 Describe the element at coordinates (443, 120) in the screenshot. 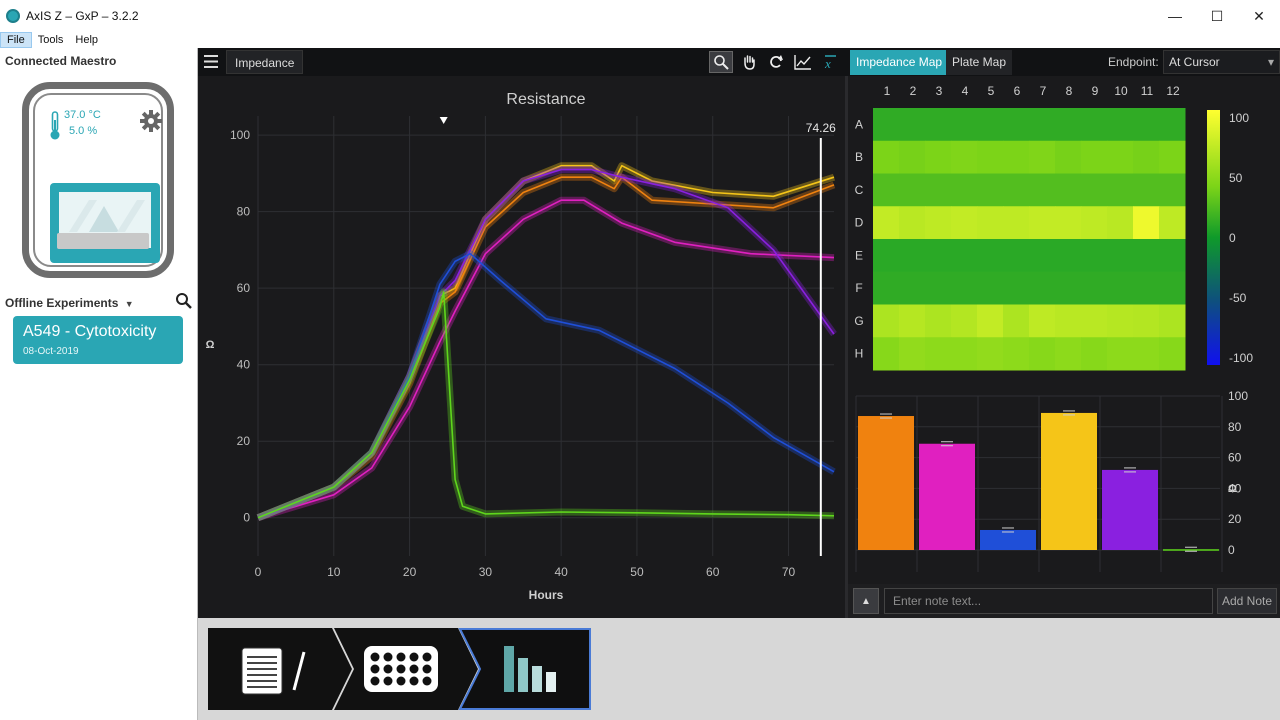

I see `event-marker` at that location.